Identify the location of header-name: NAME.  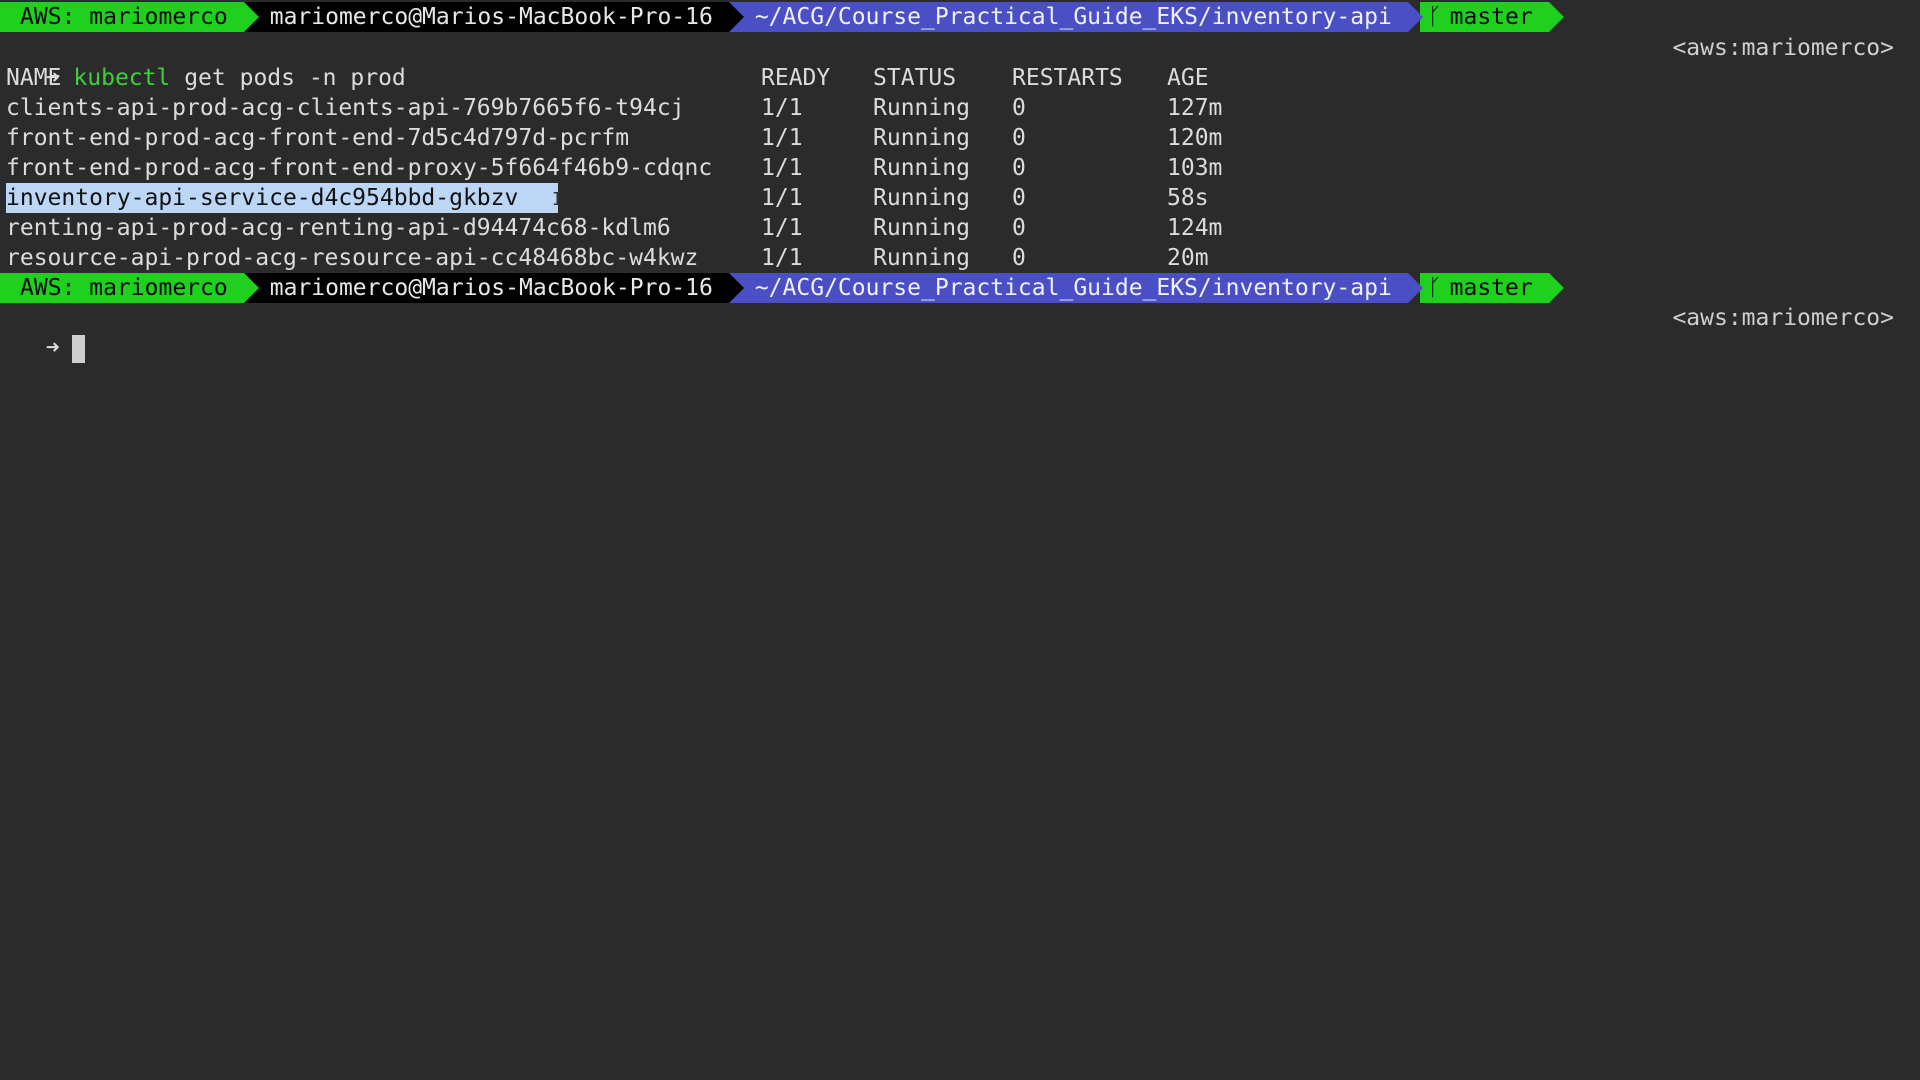
(34, 78).